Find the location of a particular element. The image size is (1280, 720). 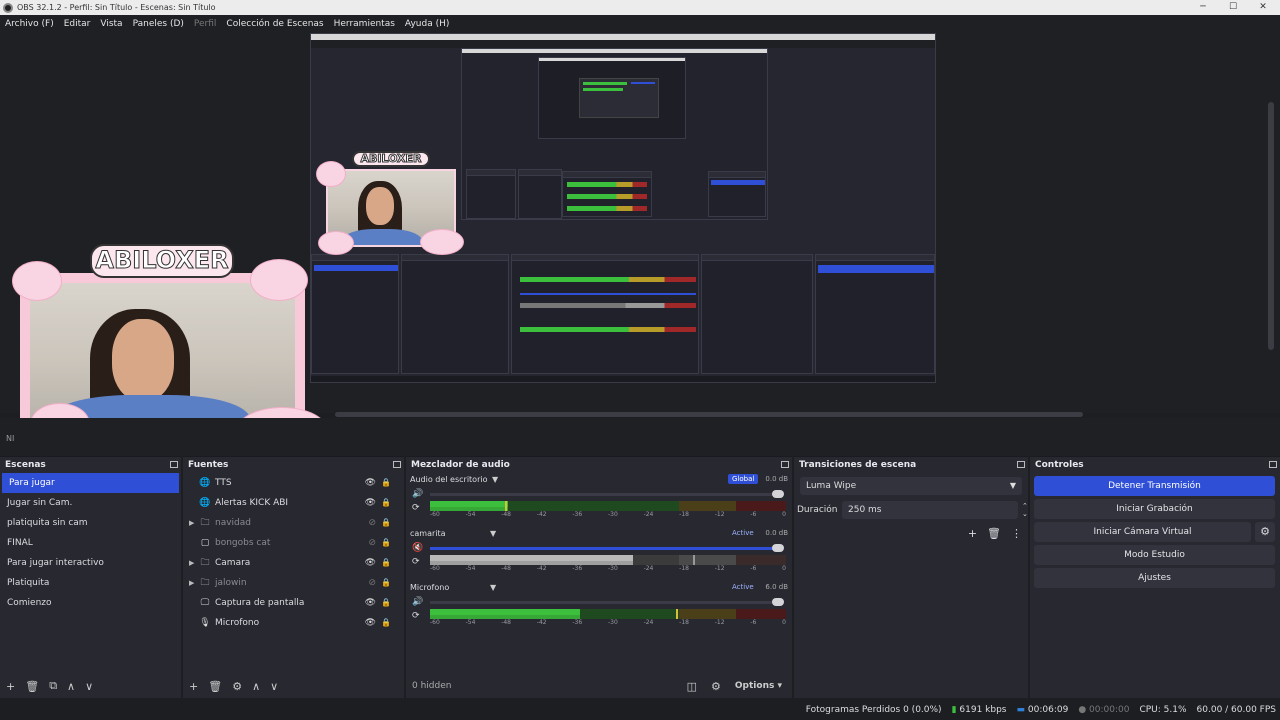

menu-item: Vista is located at coordinates (111, 24).